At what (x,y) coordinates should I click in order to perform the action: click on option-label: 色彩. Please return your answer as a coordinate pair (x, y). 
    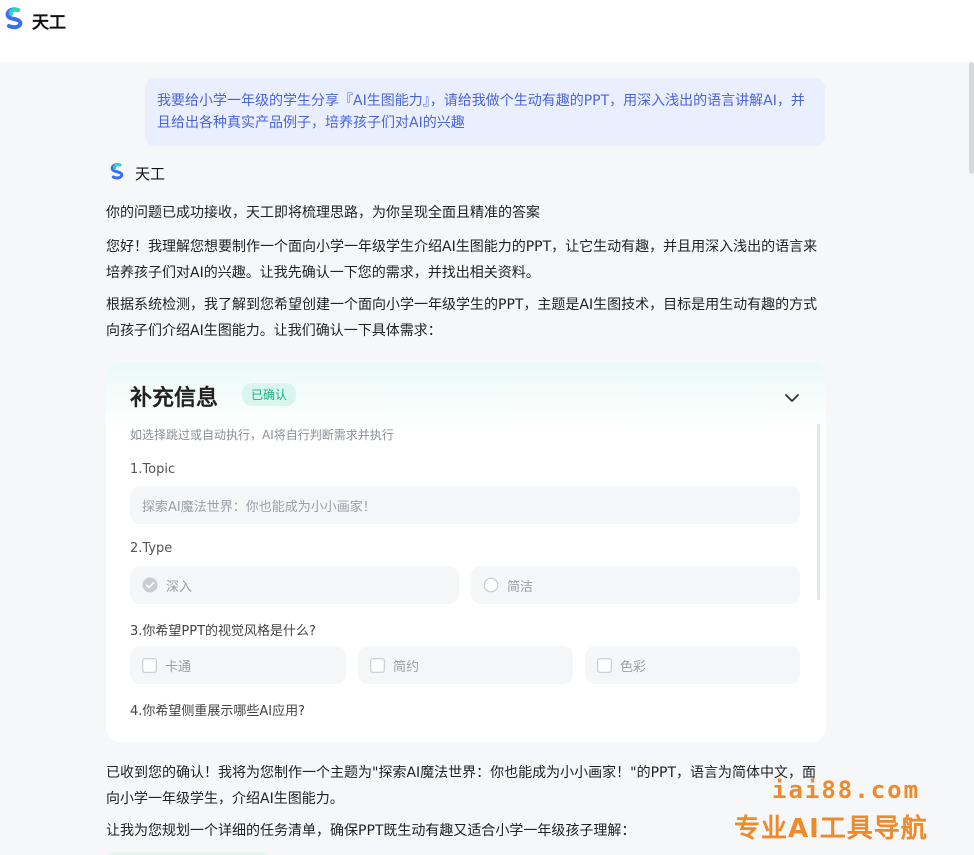
    Looking at the image, I should click on (633, 667).